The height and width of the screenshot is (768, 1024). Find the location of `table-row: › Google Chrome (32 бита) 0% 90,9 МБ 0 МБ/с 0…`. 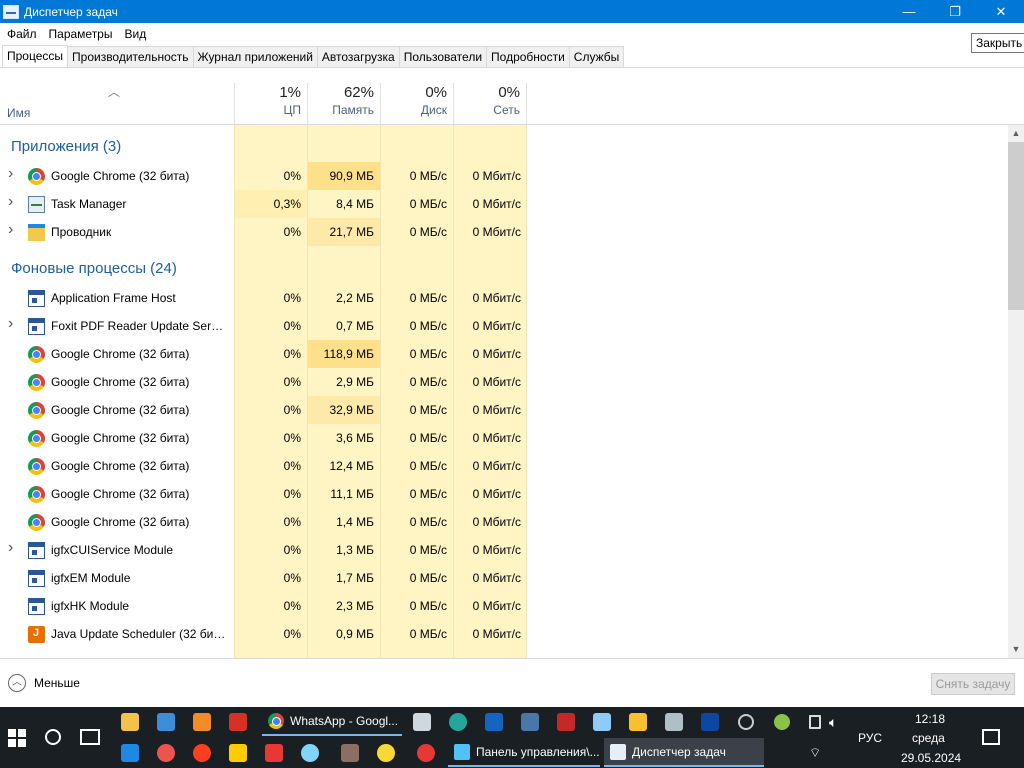

table-row: › Google Chrome (32 бита) 0% 90,9 МБ 0 МБ/с 0… is located at coordinates (263, 176).